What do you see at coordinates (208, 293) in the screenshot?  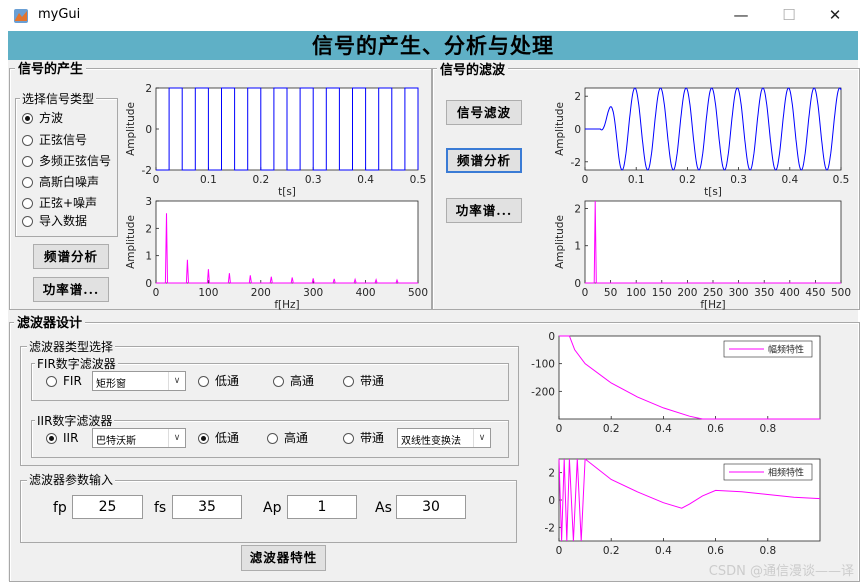 I see `gen-spectrum-xtick-label: 100` at bounding box center [208, 293].